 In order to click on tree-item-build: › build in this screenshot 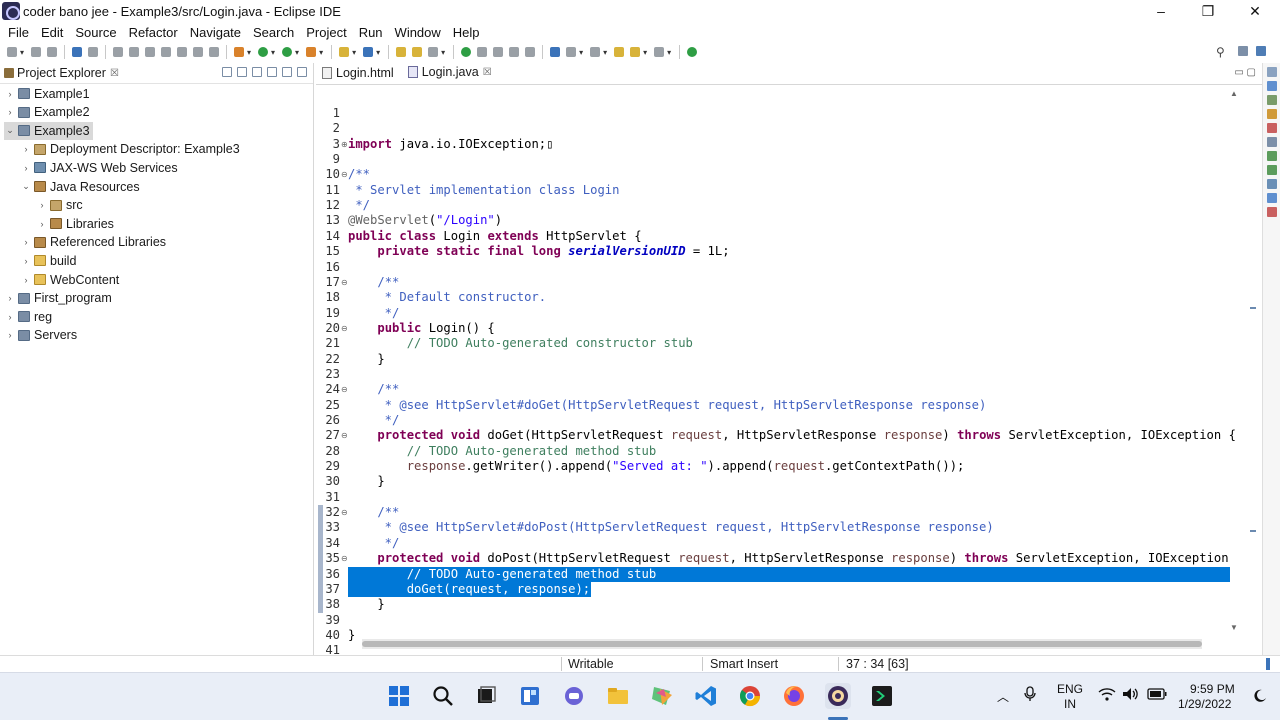, I will do `click(48, 261)`.